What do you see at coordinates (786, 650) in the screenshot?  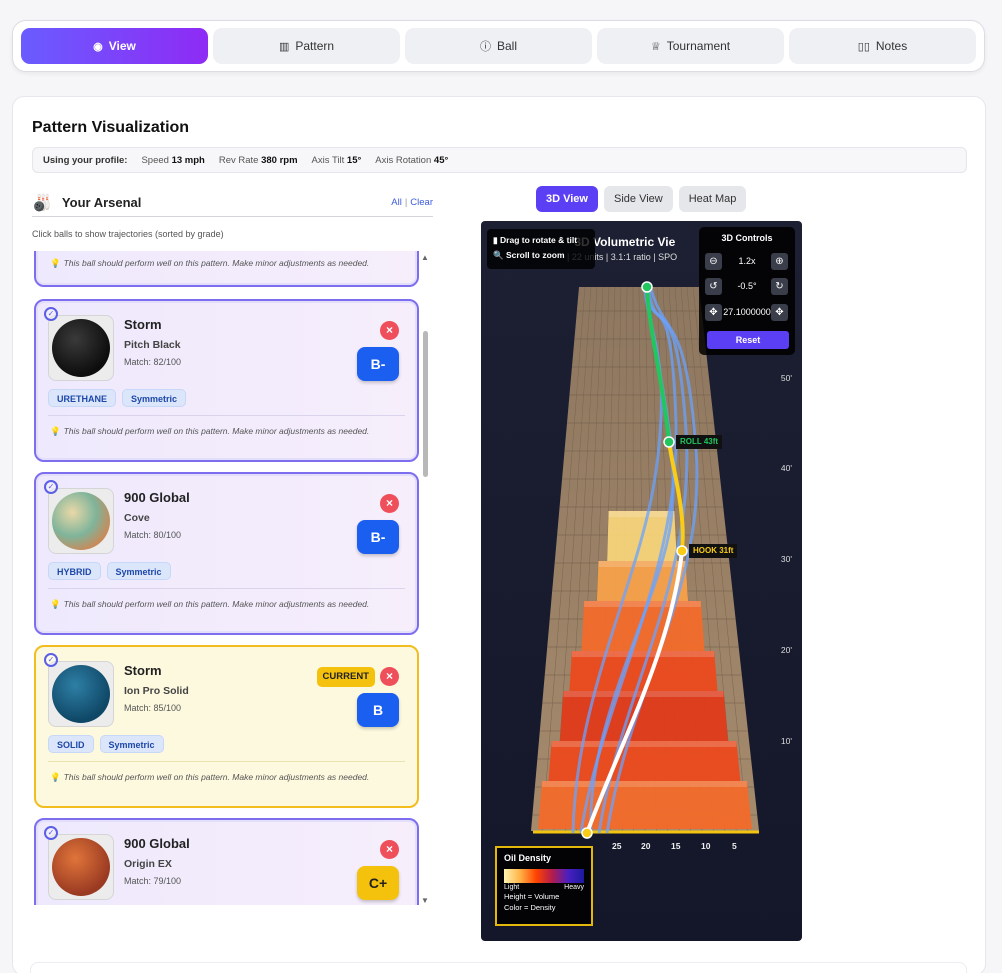 I see `distance-label: 20'` at bounding box center [786, 650].